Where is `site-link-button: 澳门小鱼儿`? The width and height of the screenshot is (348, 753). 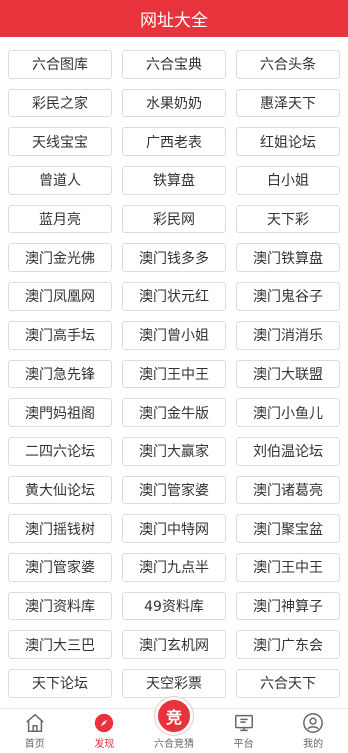 site-link-button: 澳门小鱼儿 is located at coordinates (288, 412).